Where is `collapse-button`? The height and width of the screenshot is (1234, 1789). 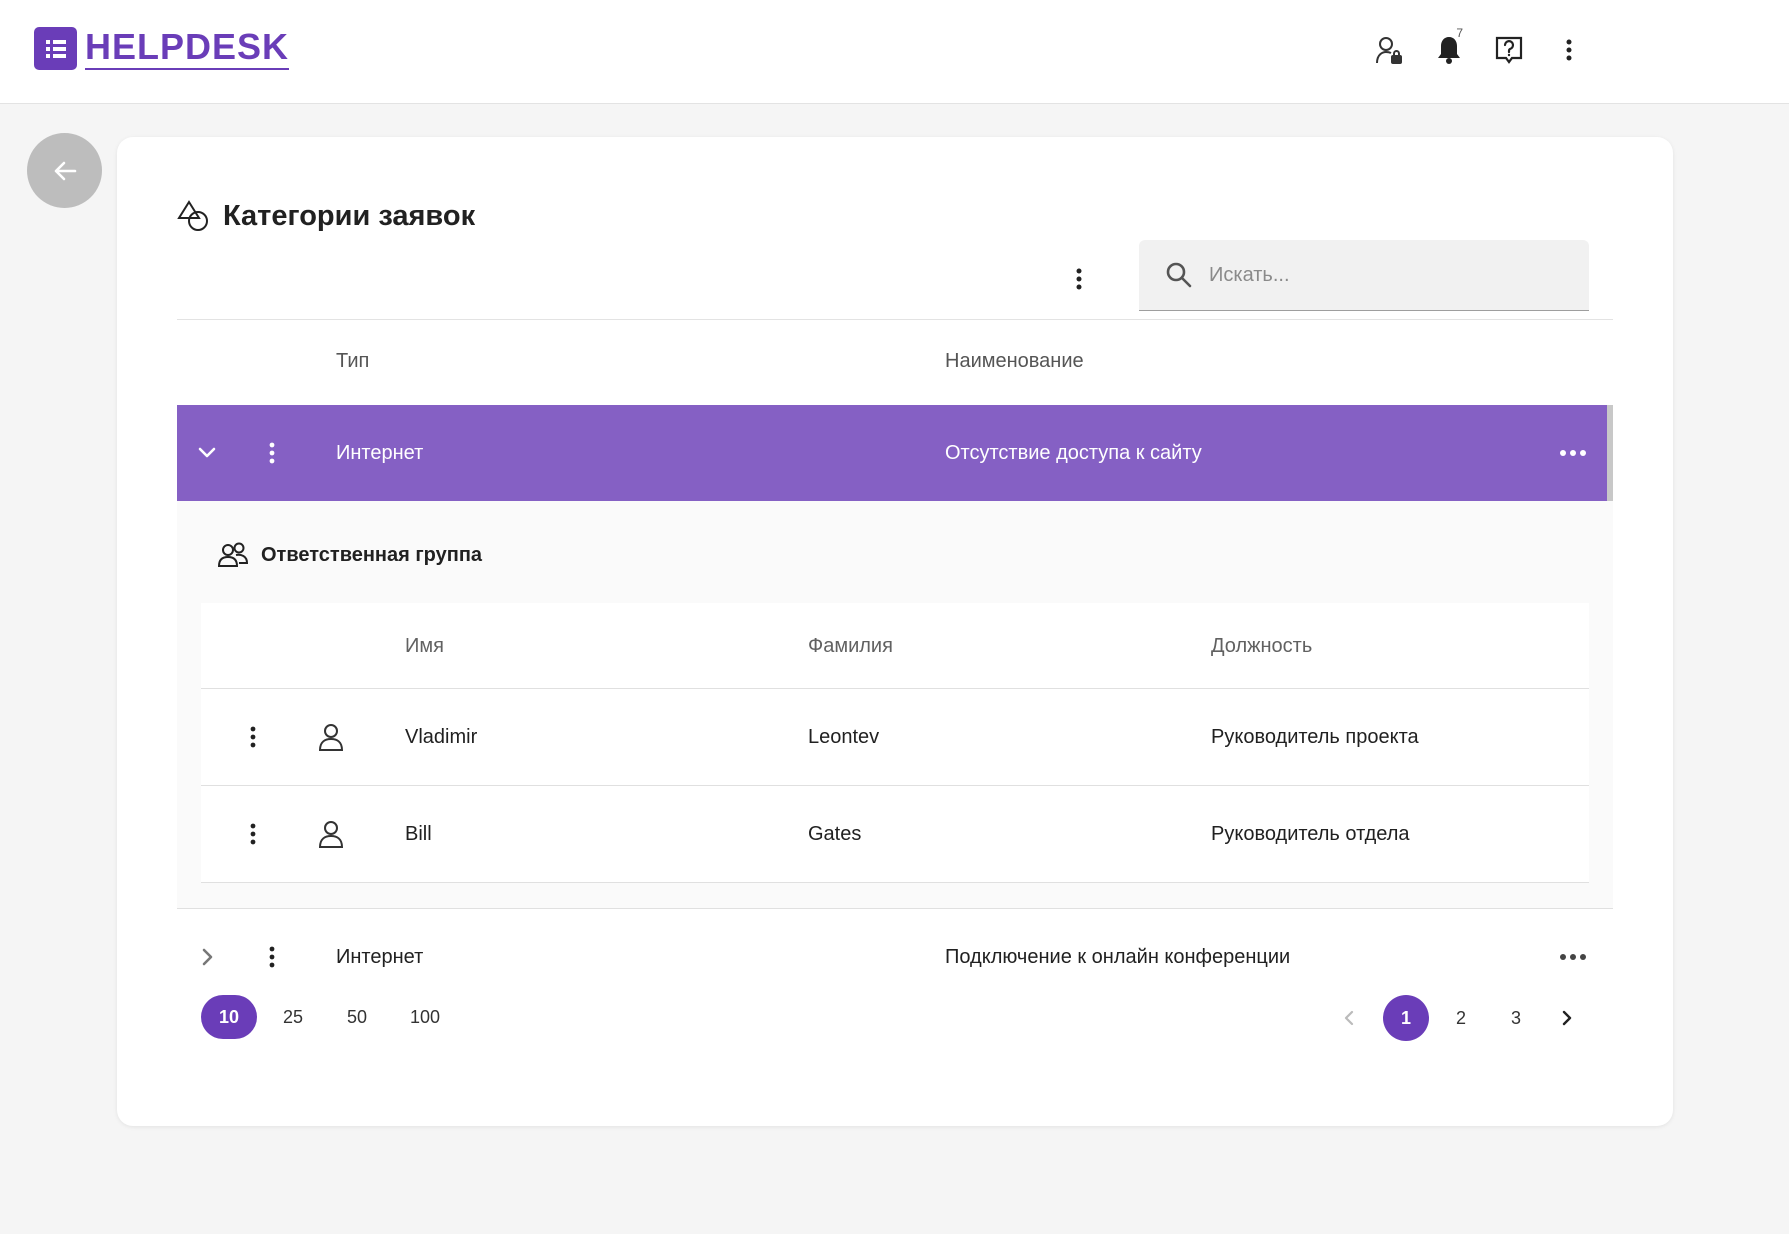 collapse-button is located at coordinates (207, 453).